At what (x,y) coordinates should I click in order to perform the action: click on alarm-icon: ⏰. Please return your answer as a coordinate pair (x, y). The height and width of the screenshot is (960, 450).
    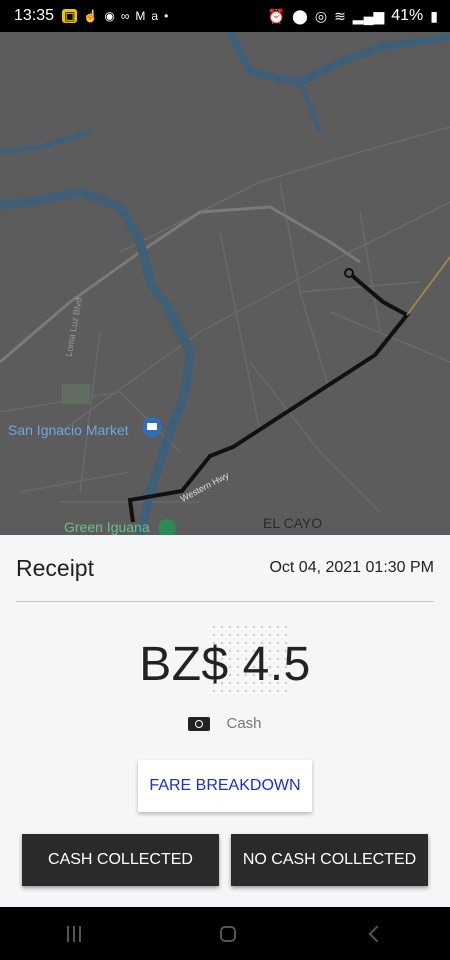
    Looking at the image, I should click on (276, 15).